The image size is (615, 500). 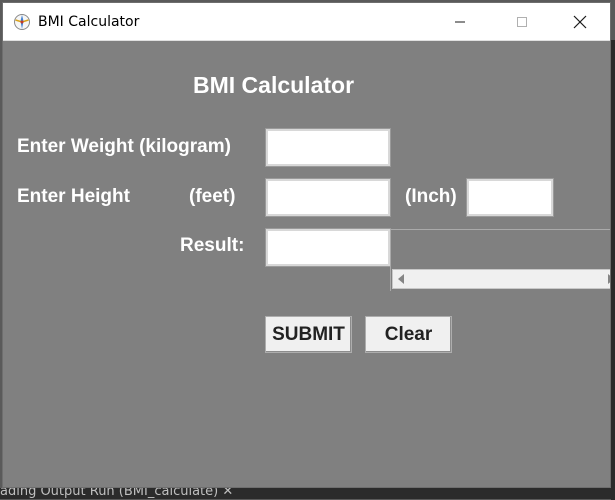 I want to click on inch-label: (Inch), so click(x=431, y=196).